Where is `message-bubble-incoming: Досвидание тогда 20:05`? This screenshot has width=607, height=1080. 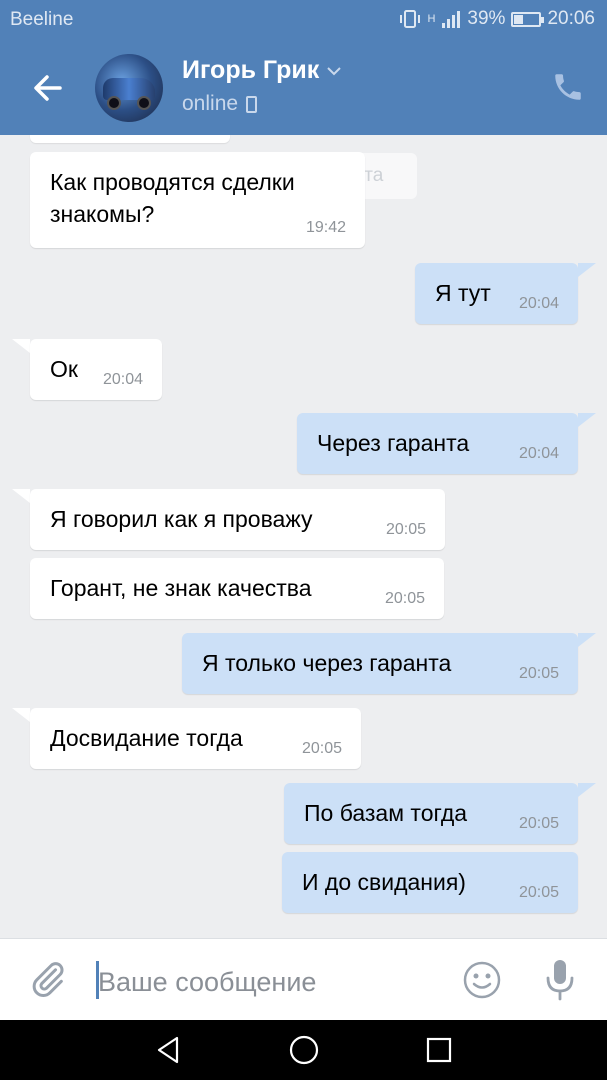 message-bubble-incoming: Досвидание тогда 20:05 is located at coordinates (195, 738).